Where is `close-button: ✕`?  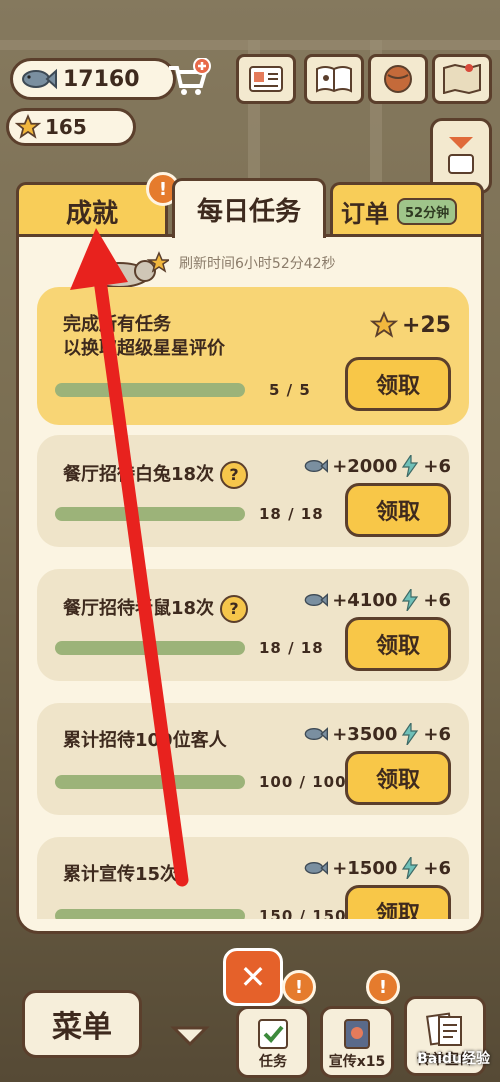 close-button: ✕ is located at coordinates (253, 977).